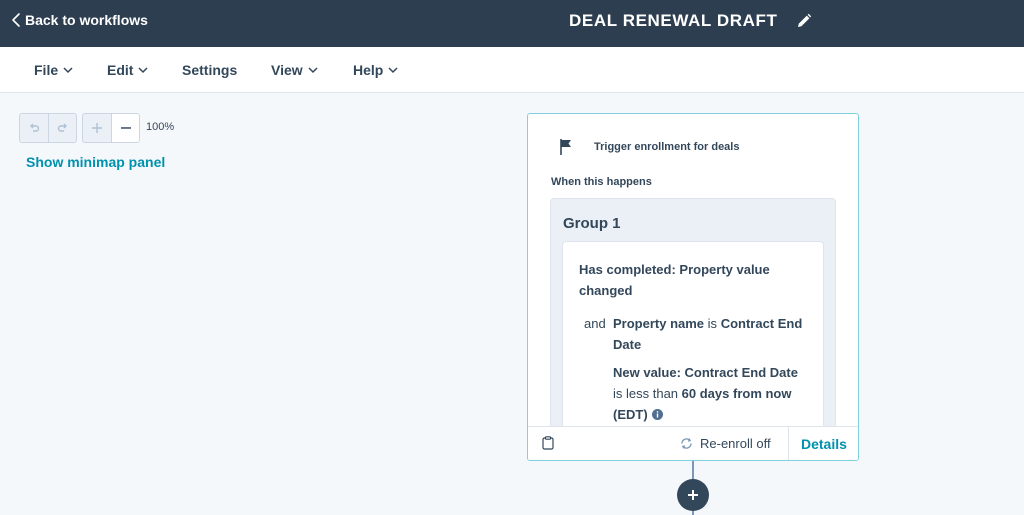  I want to click on flag-icon, so click(565, 147).